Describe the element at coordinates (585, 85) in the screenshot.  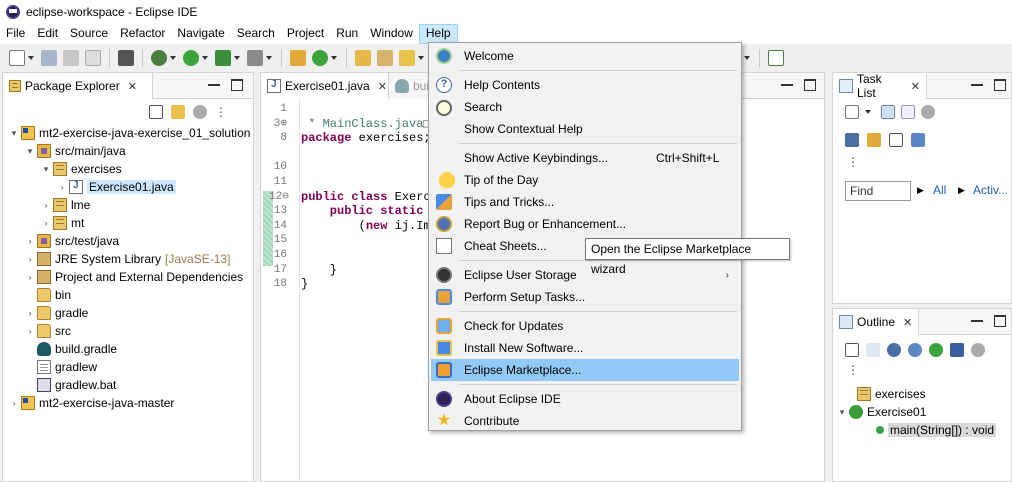
I see `menu-item-help-contents: ? Help Contents` at that location.